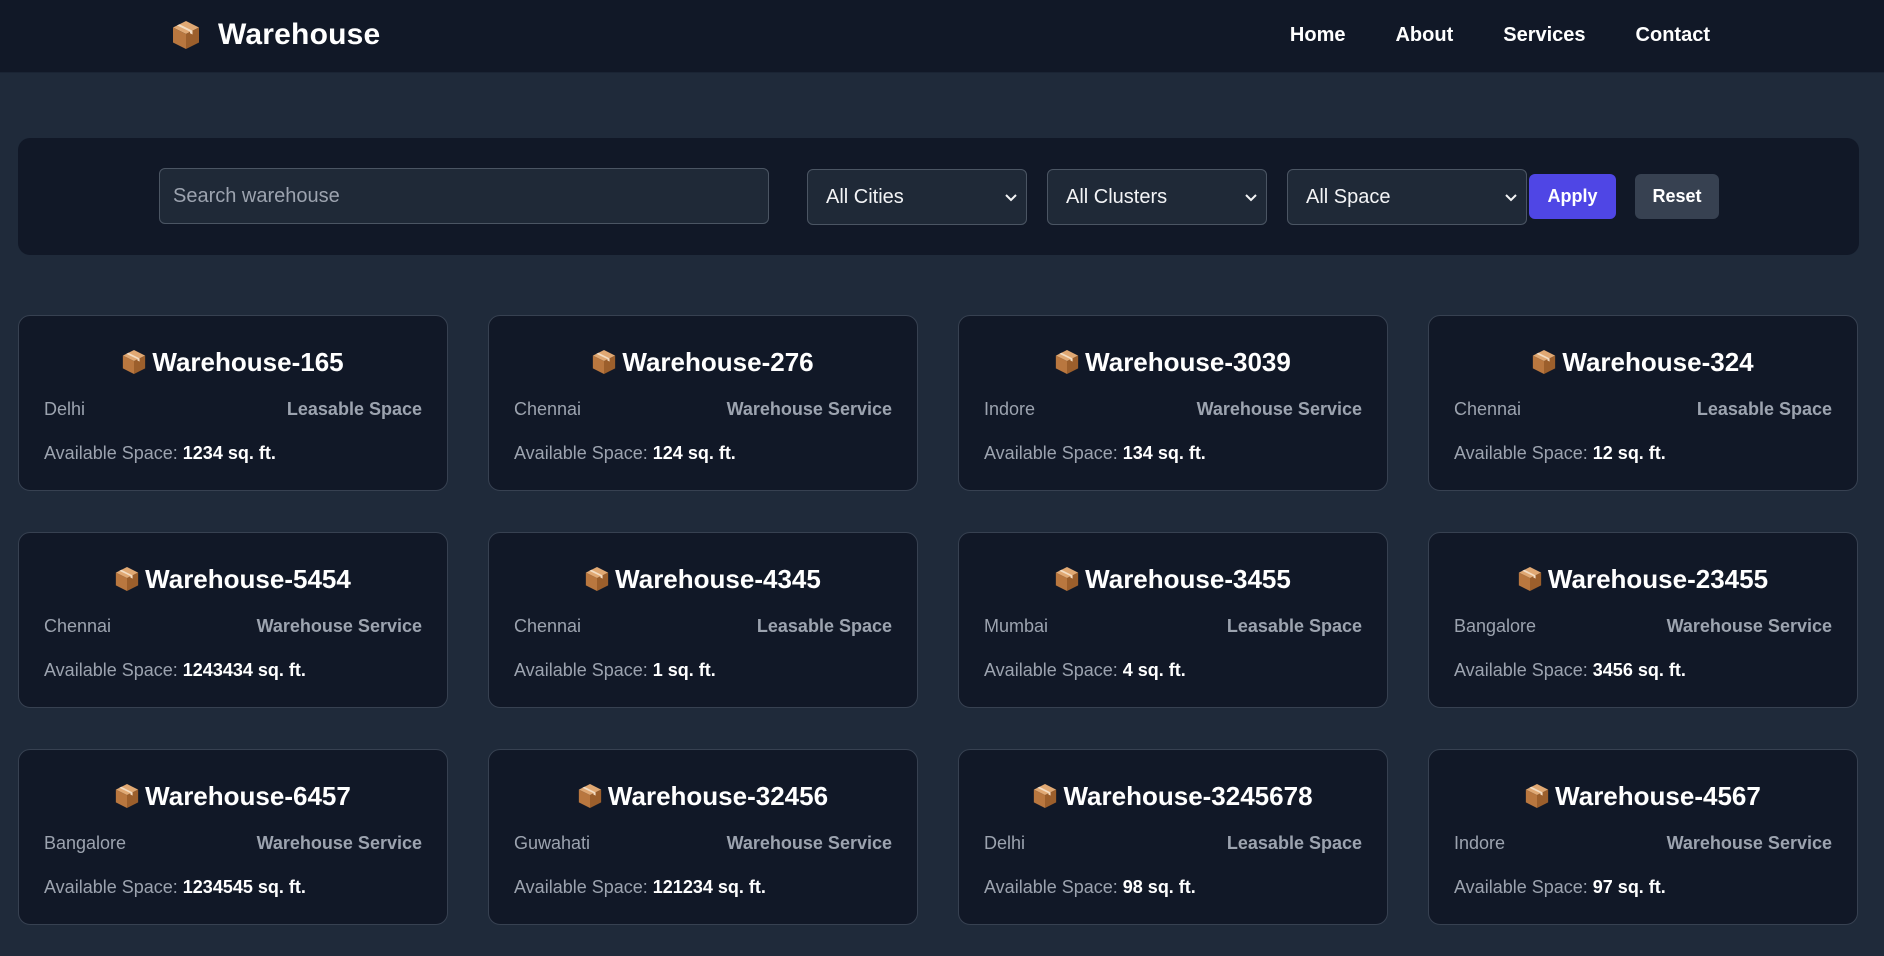 The height and width of the screenshot is (956, 1884). What do you see at coordinates (1095, 453) in the screenshot?
I see `available-space: Available Space: 134 sq. ft.` at bounding box center [1095, 453].